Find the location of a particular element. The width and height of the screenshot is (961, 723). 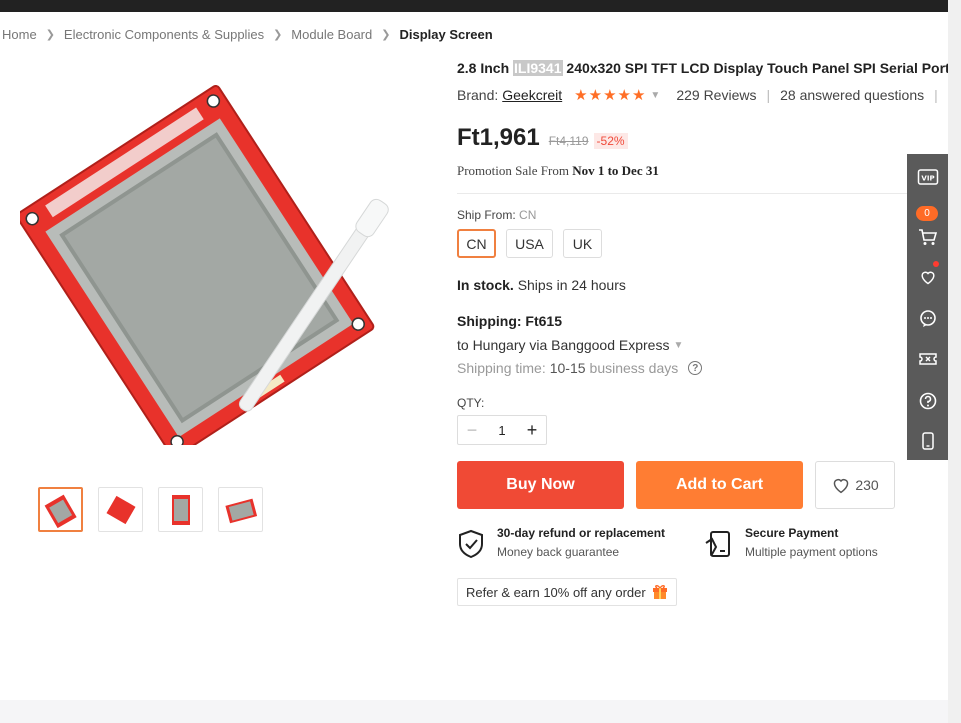

ship-time-label: Shipping time: is located at coordinates (501, 368).